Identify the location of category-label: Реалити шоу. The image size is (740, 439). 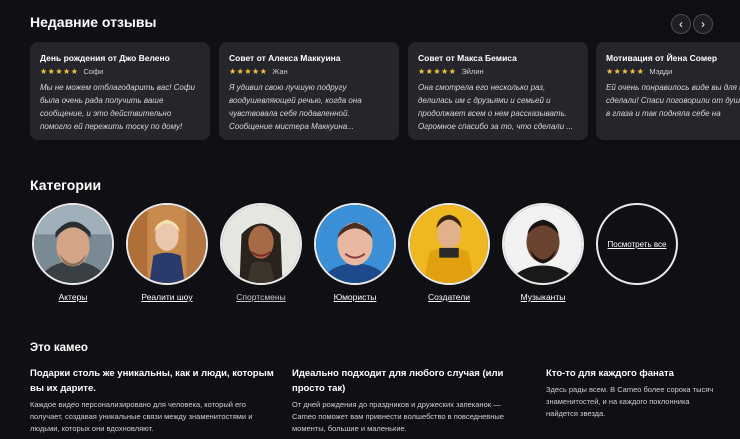
(167, 297).